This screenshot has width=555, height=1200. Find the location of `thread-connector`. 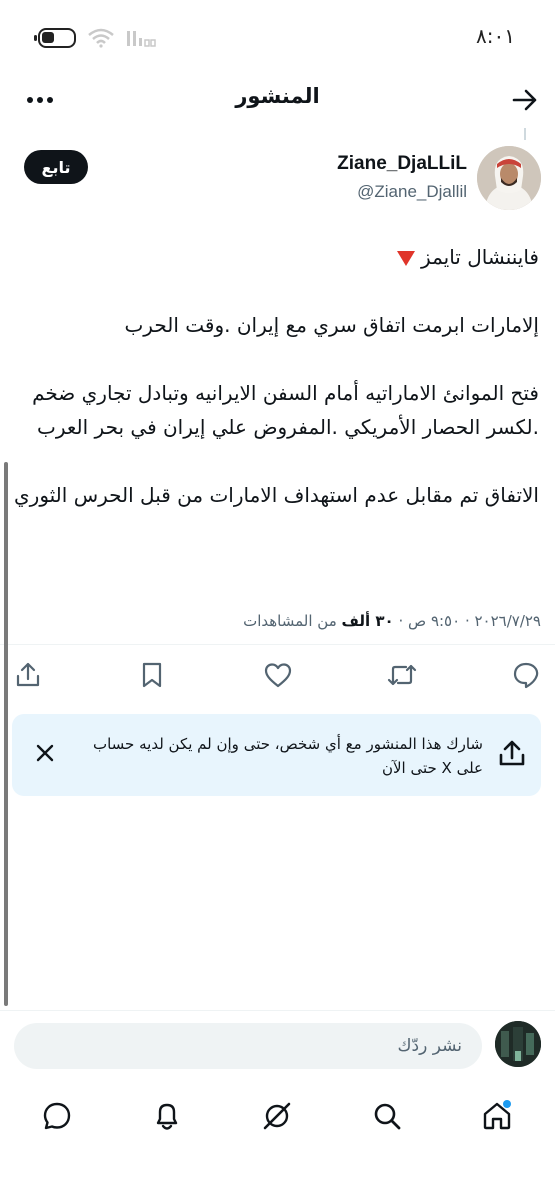

thread-connector is located at coordinates (525, 134).